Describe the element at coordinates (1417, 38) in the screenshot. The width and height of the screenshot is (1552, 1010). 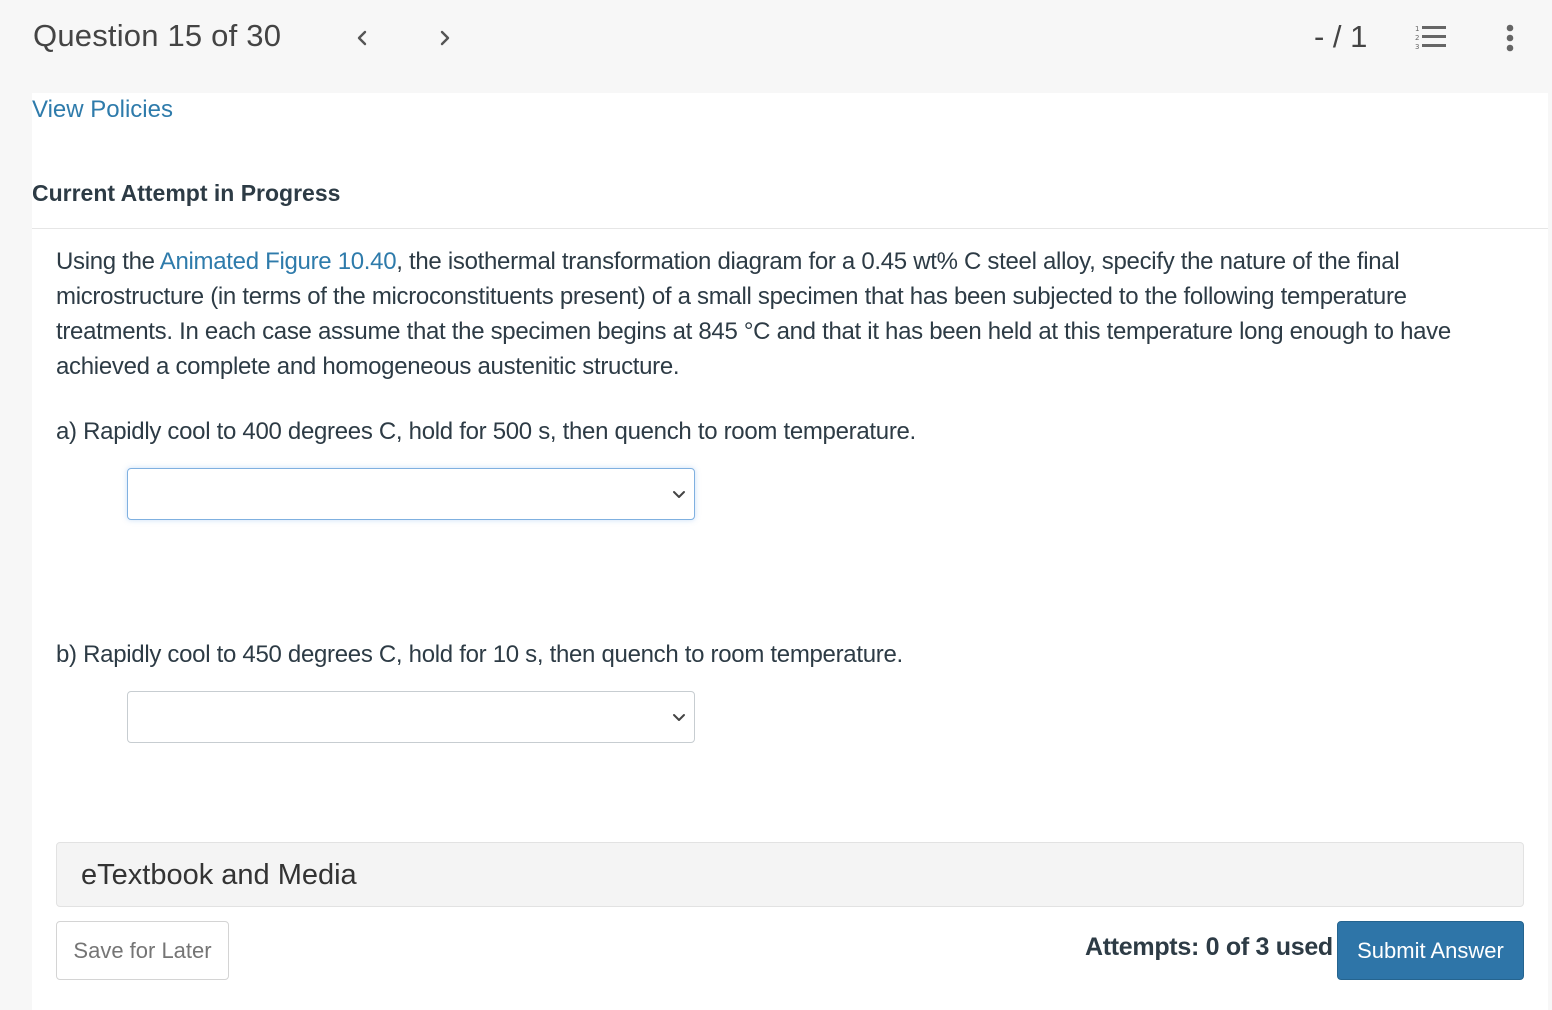
I see `svg-text: 2` at that location.